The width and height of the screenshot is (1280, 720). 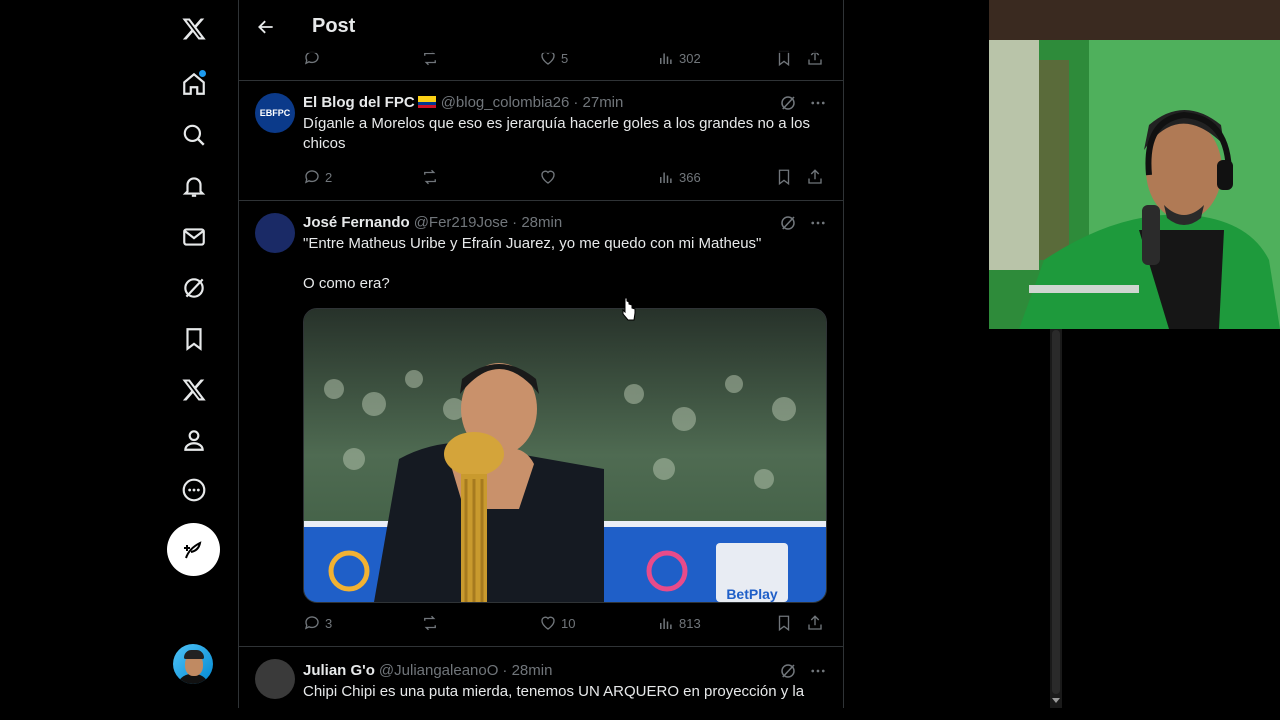 I want to click on banner-text: BetPlay, so click(x=752, y=594).